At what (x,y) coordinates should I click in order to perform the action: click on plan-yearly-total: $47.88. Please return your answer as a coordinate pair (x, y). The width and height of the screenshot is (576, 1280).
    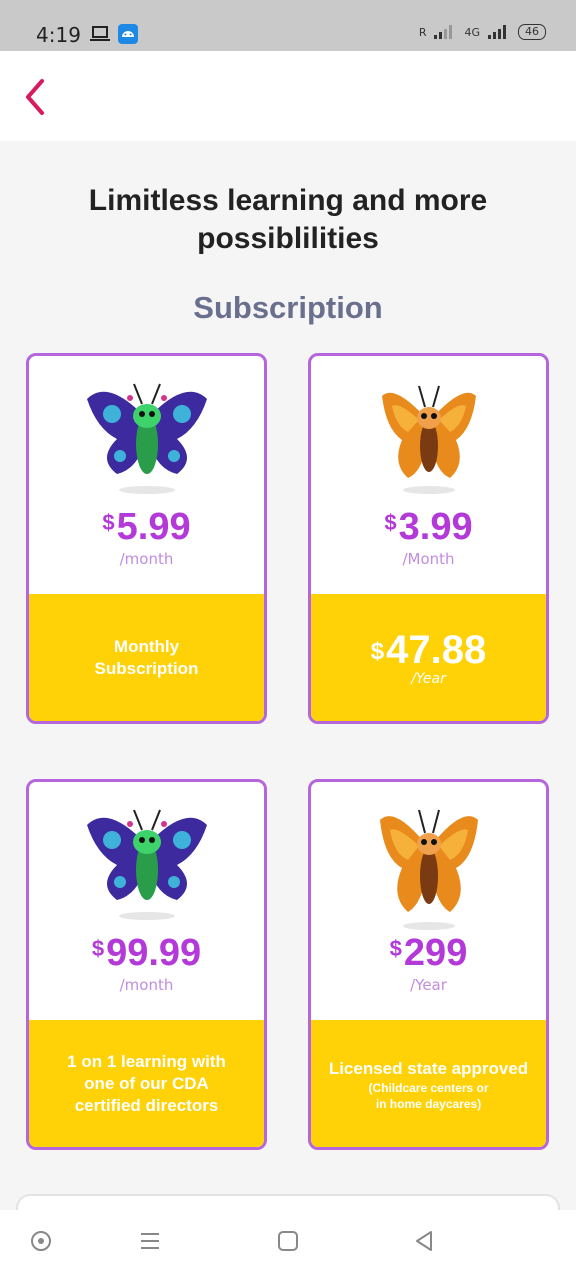
    Looking at the image, I should click on (428, 650).